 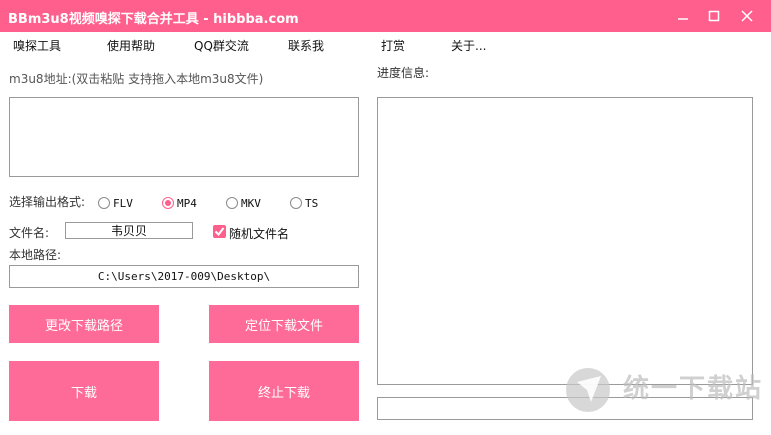 I want to click on random-filename-checkbox, so click(x=219, y=231).